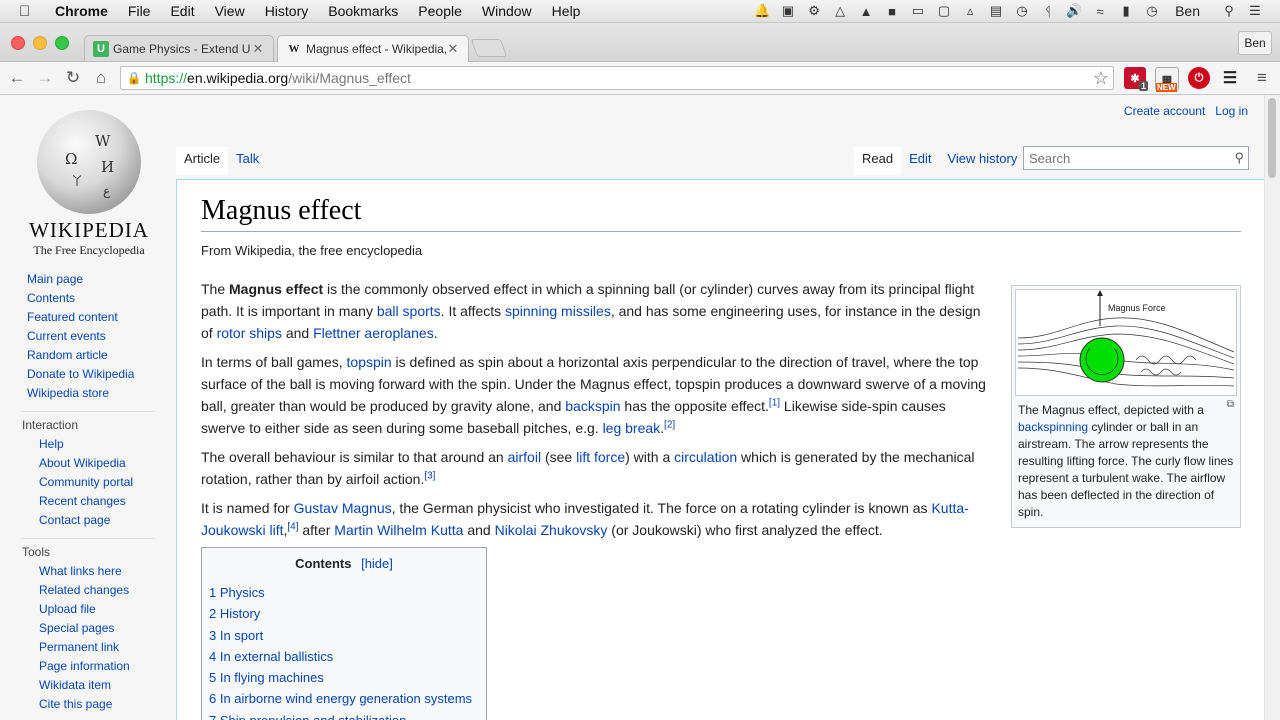 The image size is (1280, 720). Describe the element at coordinates (774, 402) in the screenshot. I see `reference-1: [1]` at that location.